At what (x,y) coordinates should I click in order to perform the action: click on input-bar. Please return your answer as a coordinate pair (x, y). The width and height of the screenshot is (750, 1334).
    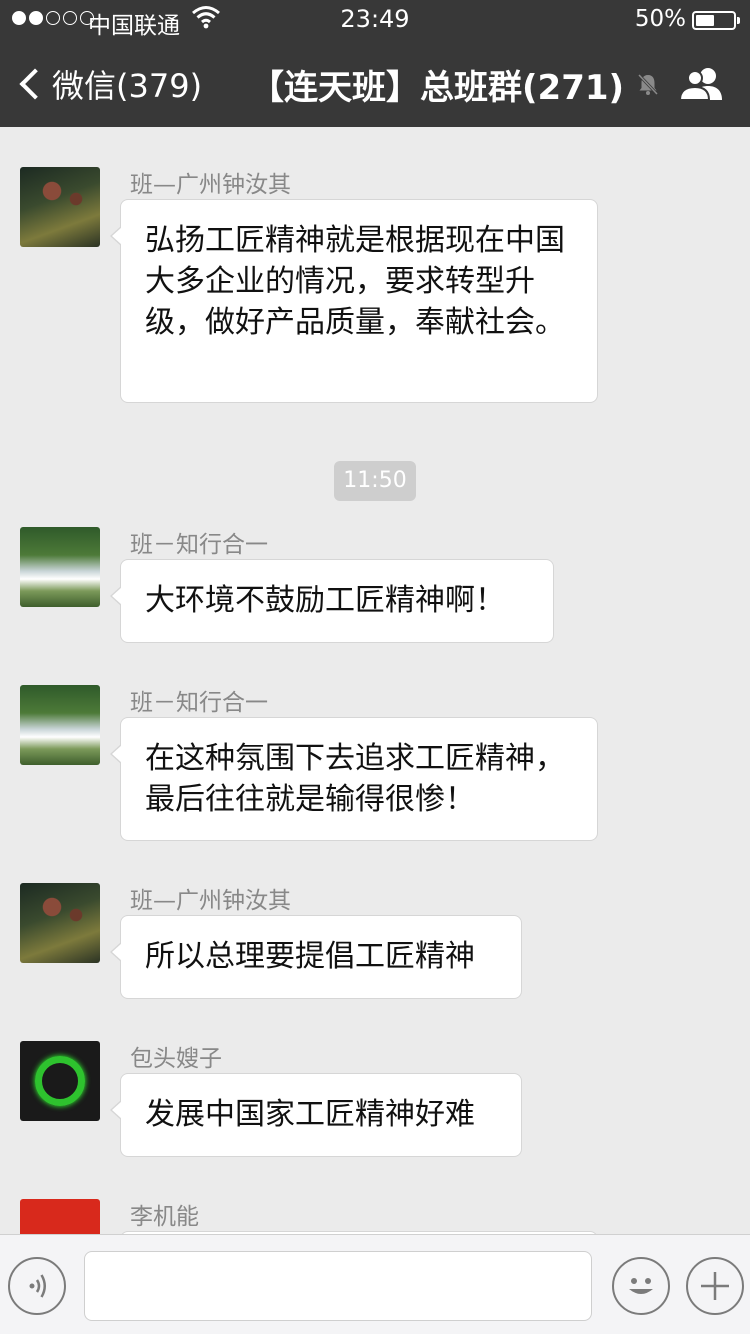
    Looking at the image, I should click on (375, 1284).